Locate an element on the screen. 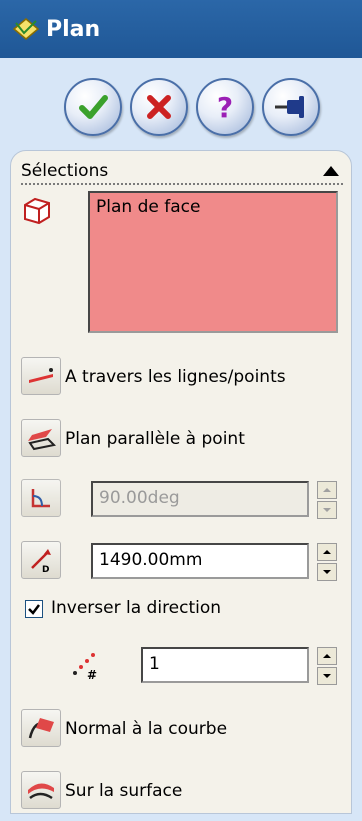 Image resolution: width=362 pixels, height=821 pixels. pin-button is located at coordinates (291, 107).